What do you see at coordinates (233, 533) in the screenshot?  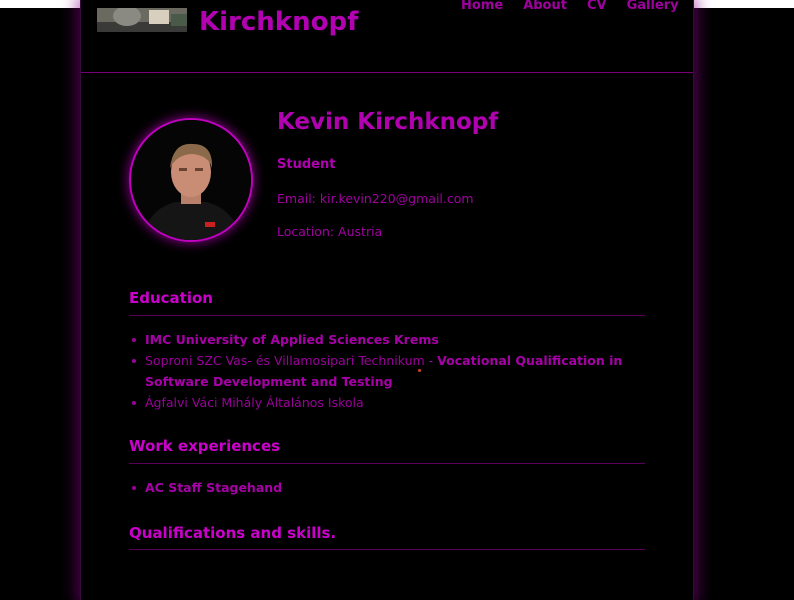 I see `skills-title: Qualifications and skills.` at bounding box center [233, 533].